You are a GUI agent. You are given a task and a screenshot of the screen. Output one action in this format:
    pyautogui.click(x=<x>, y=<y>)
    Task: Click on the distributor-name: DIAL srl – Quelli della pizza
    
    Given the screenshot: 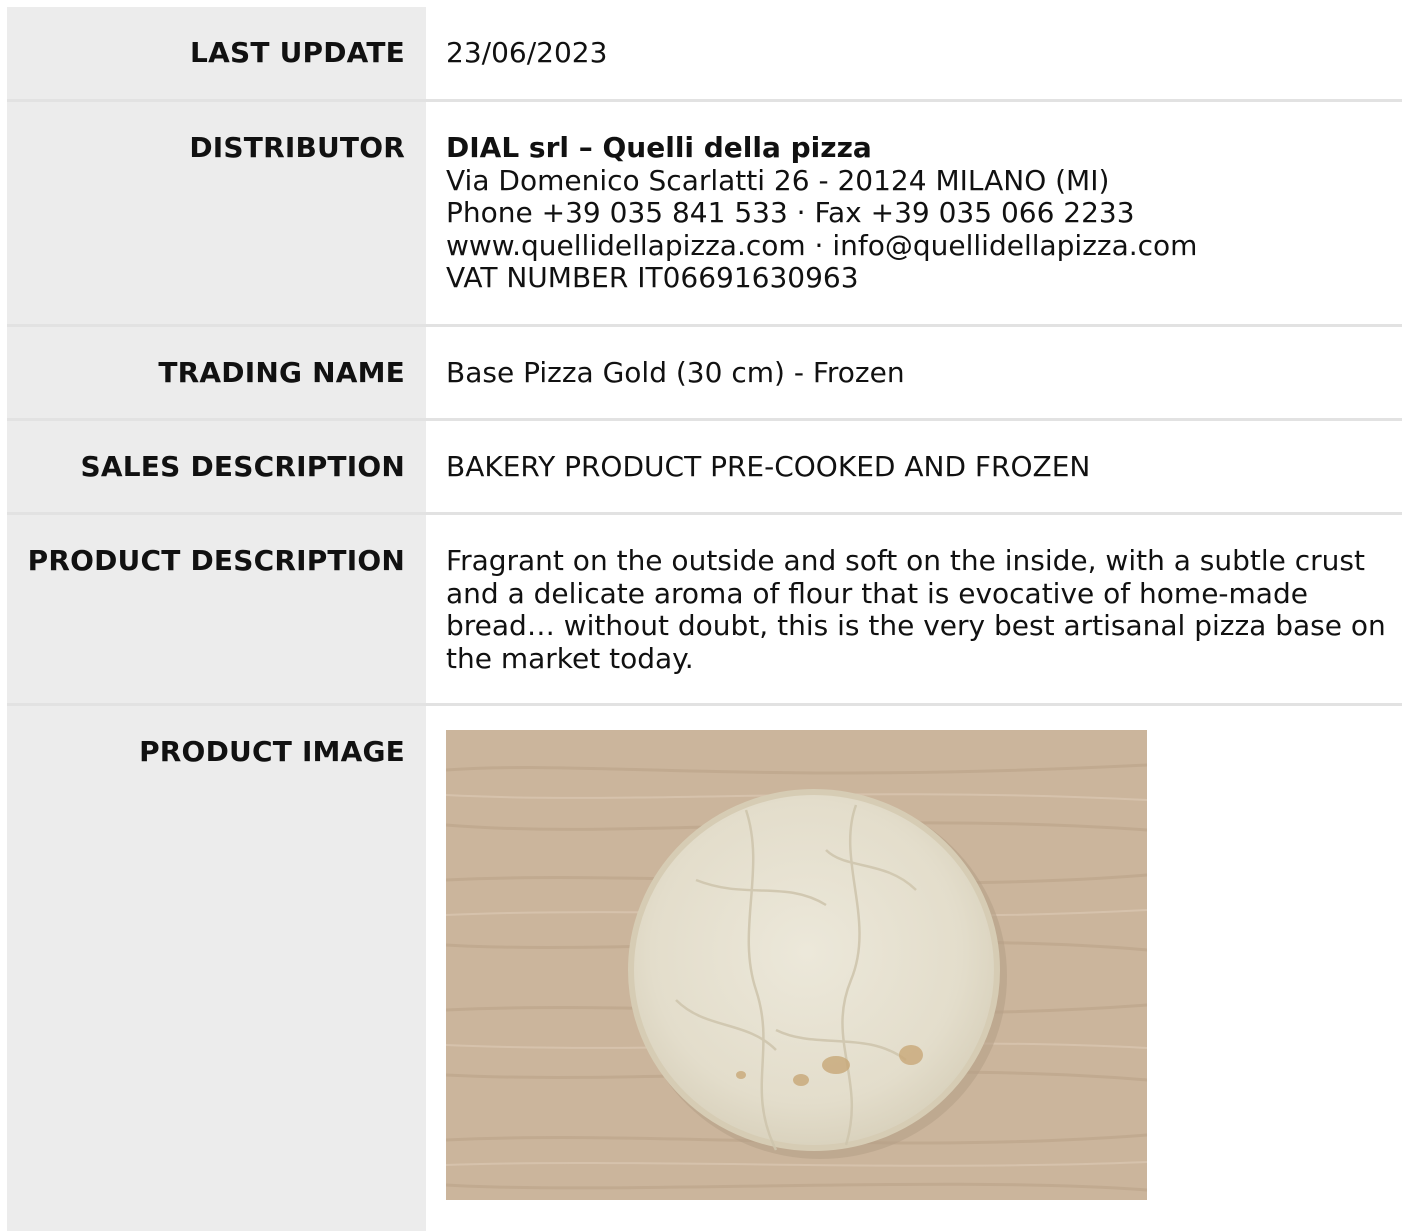 What is the action you would take?
    pyautogui.click(x=659, y=147)
    